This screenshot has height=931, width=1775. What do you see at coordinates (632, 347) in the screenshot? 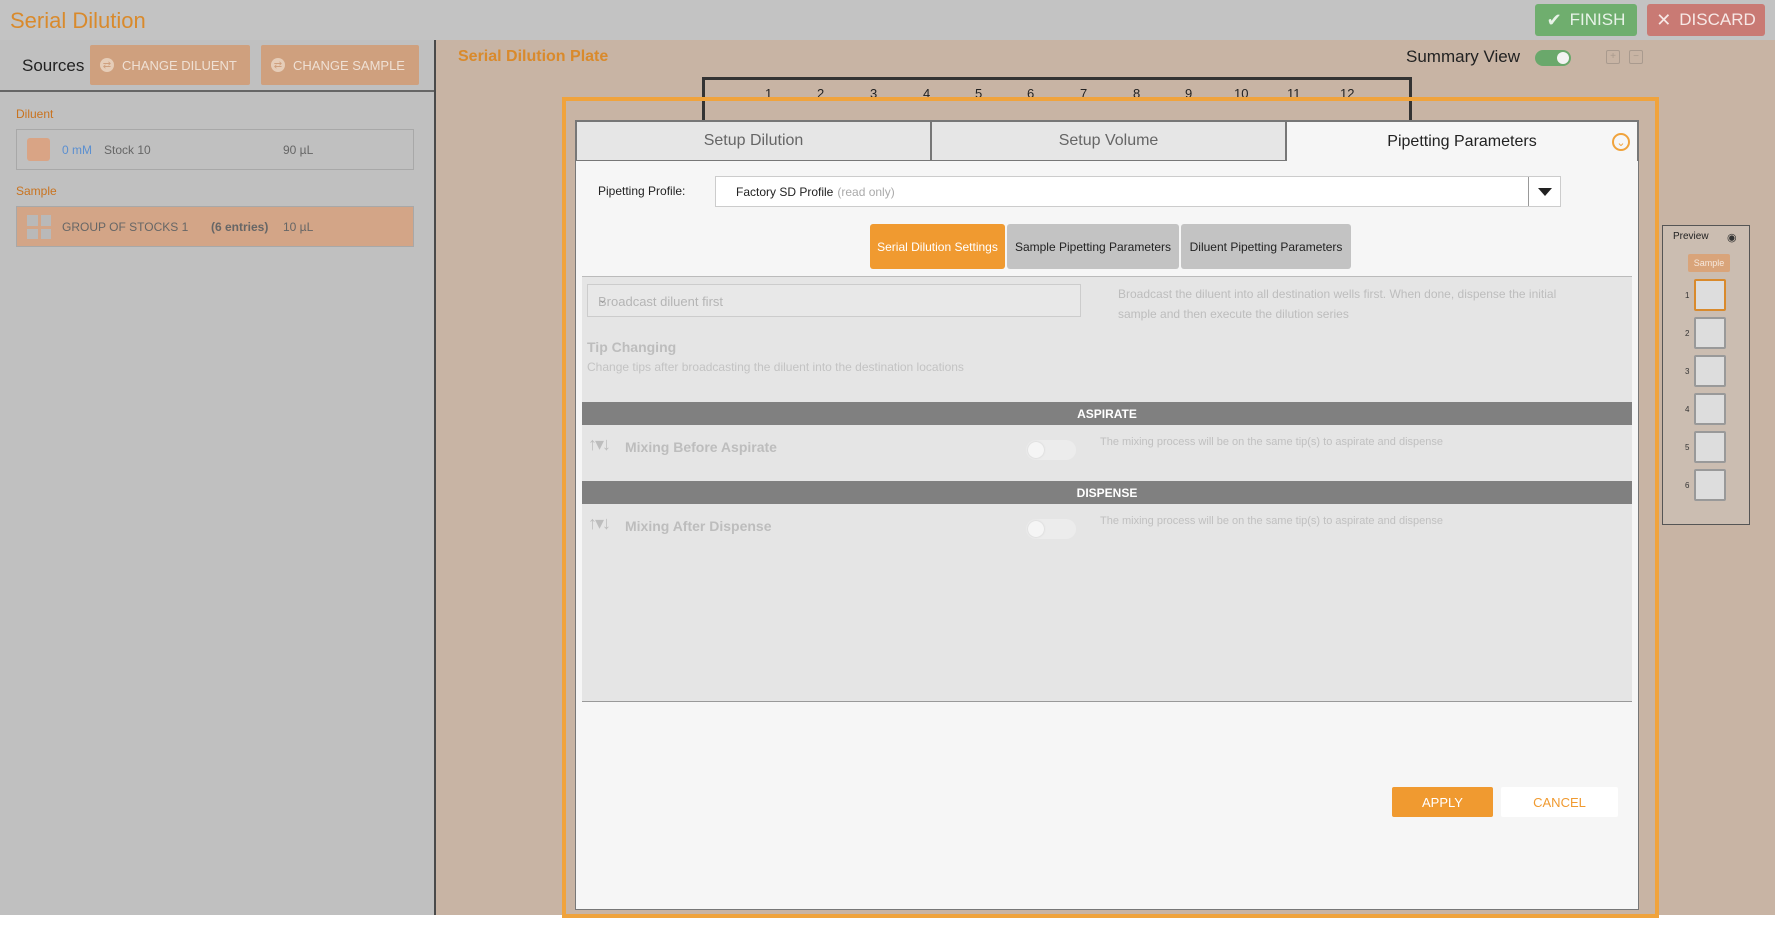
I see `tip-changing-title: Tip Changing` at bounding box center [632, 347].